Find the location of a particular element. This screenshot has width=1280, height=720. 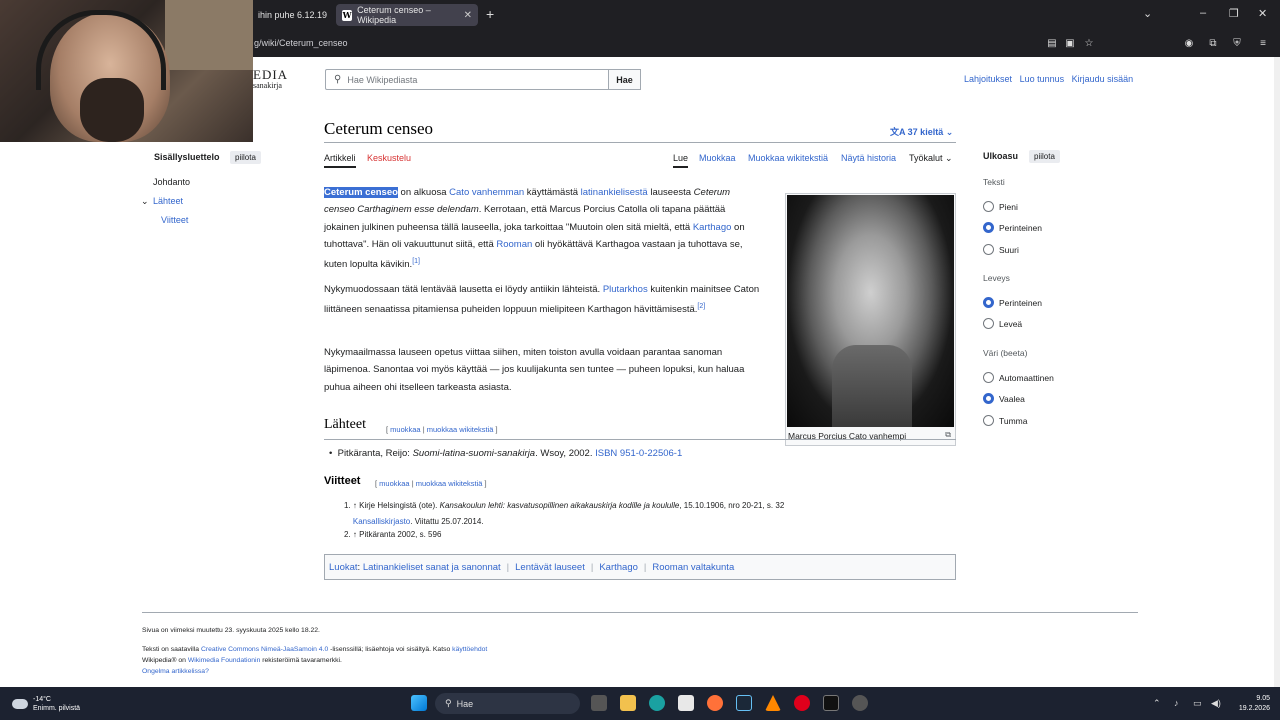

network-icon: ▭ is located at coordinates (1197, 703).